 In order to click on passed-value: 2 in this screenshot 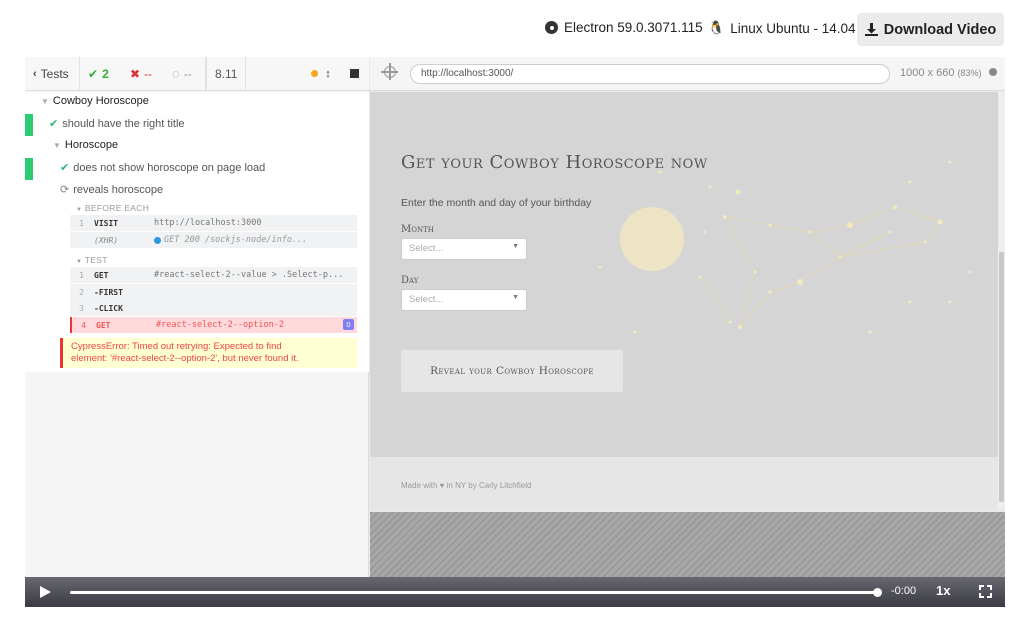, I will do `click(105, 73)`.